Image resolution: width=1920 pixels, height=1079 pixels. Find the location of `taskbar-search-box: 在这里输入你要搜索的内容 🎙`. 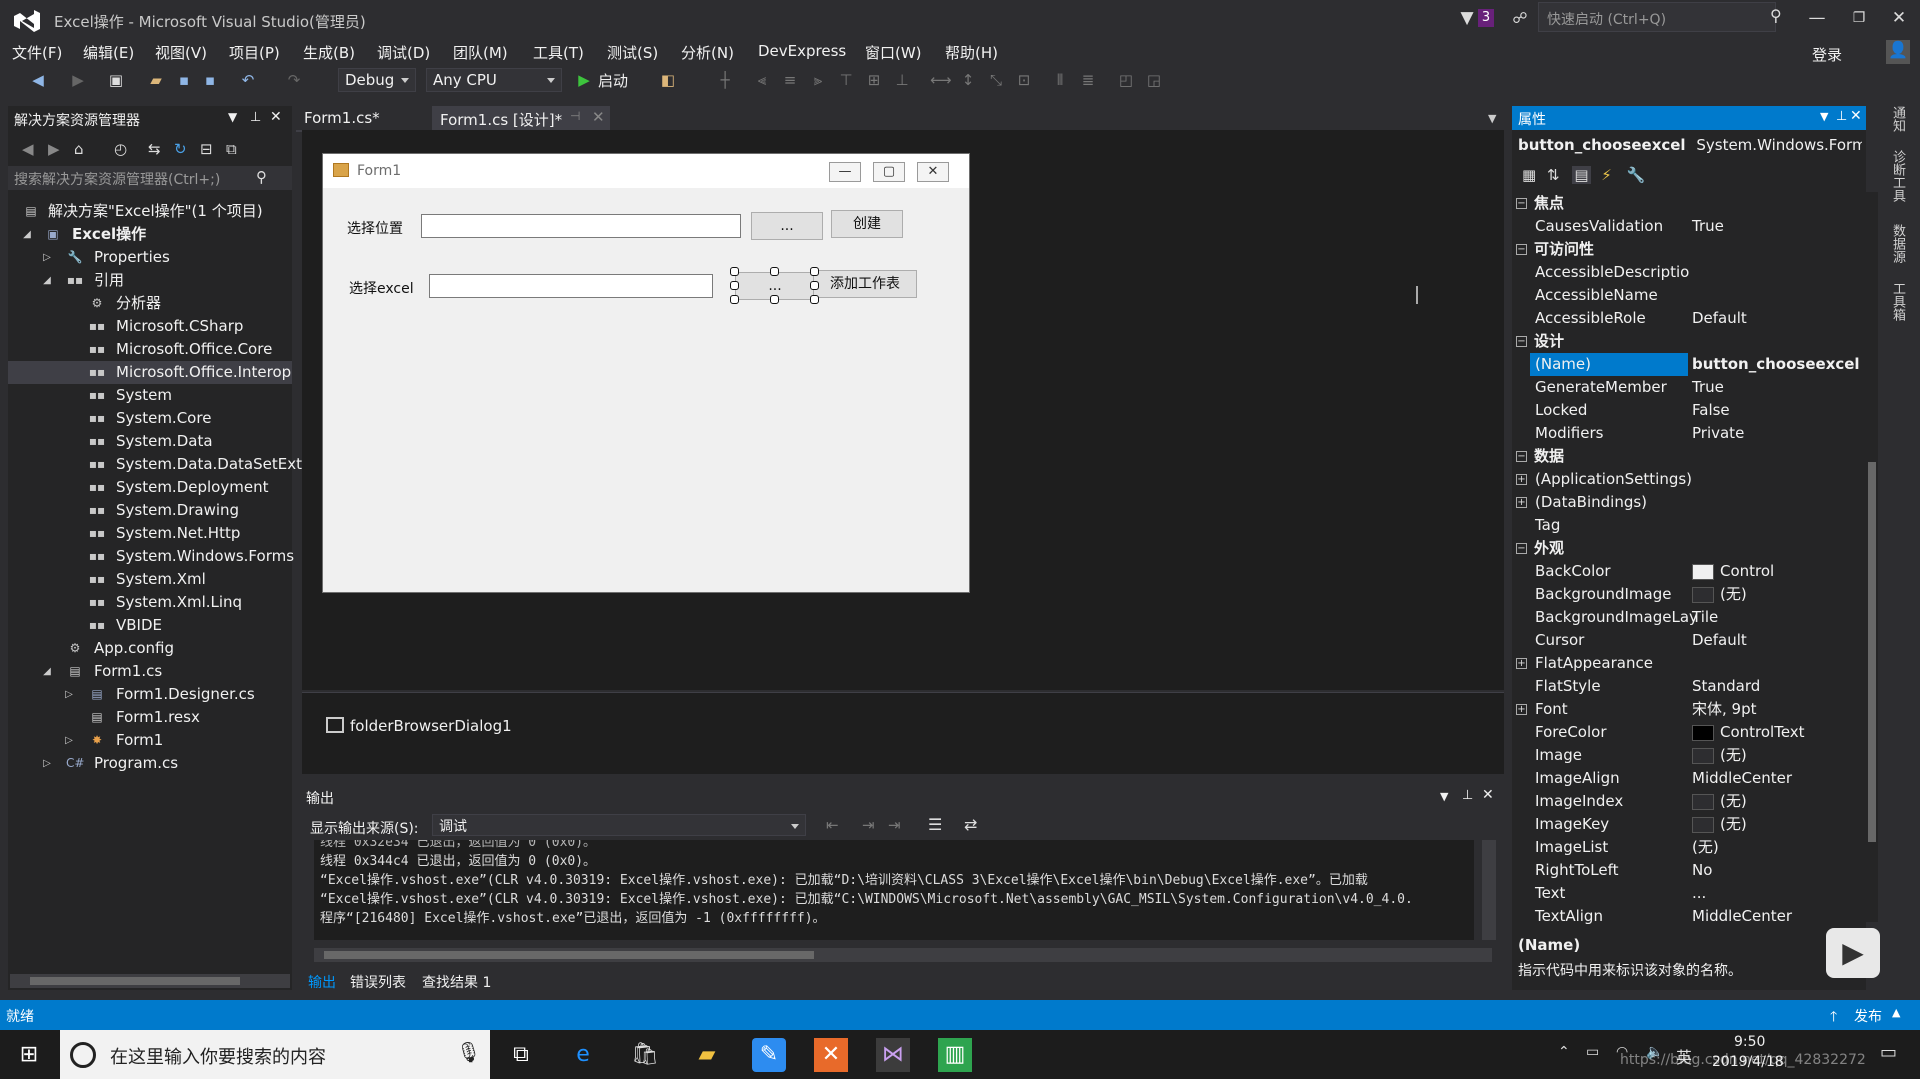

taskbar-search-box: 在这里输入你要搜索的内容 🎙 is located at coordinates (275, 1054).